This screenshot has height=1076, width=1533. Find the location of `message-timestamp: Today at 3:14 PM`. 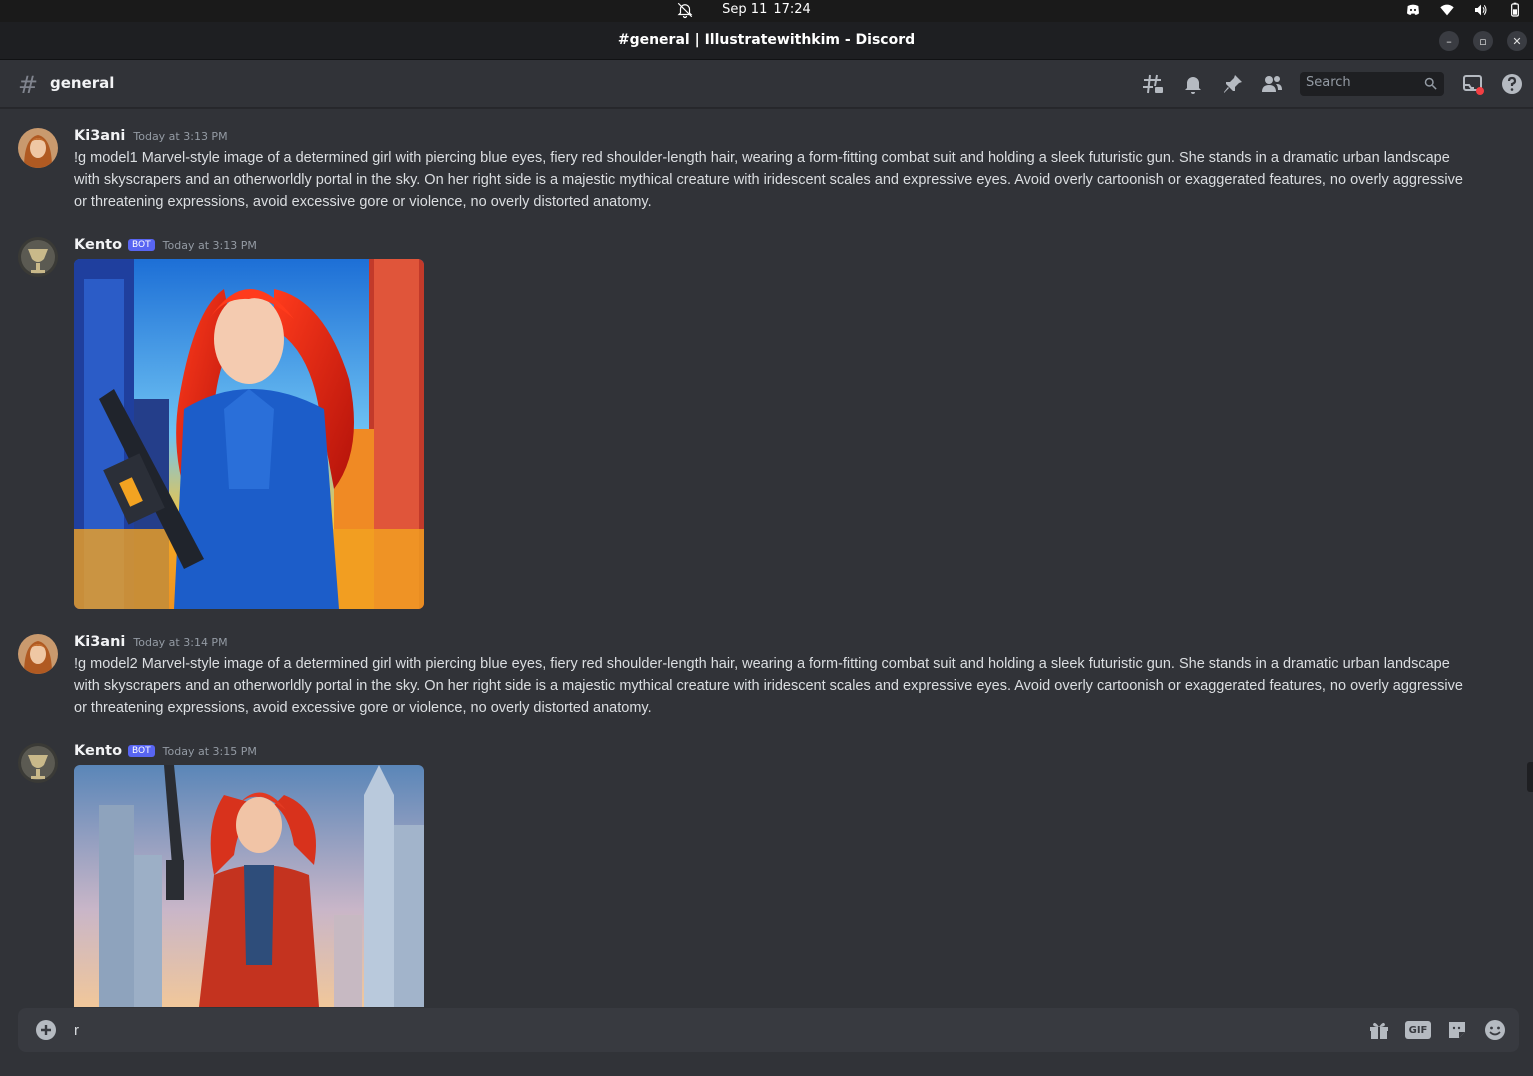

message-timestamp: Today at 3:14 PM is located at coordinates (180, 642).